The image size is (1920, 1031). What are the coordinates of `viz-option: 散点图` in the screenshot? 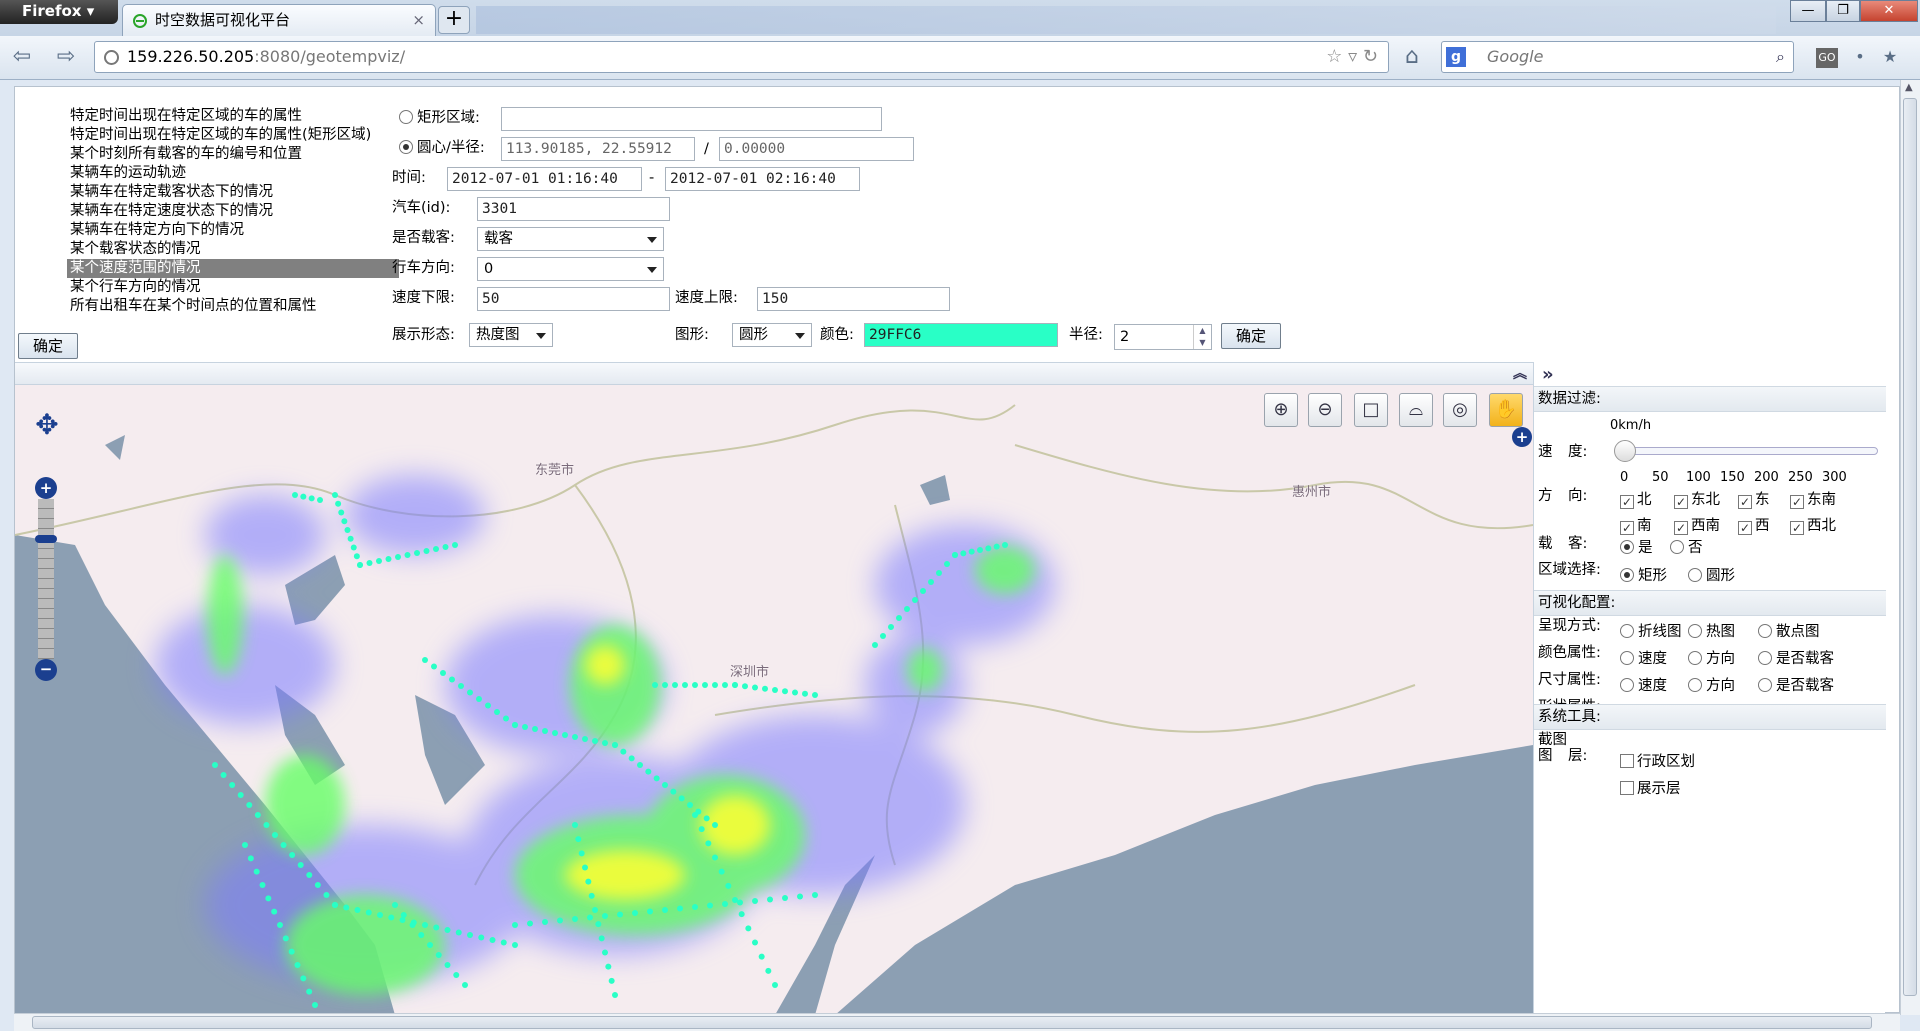 It's located at (1789, 632).